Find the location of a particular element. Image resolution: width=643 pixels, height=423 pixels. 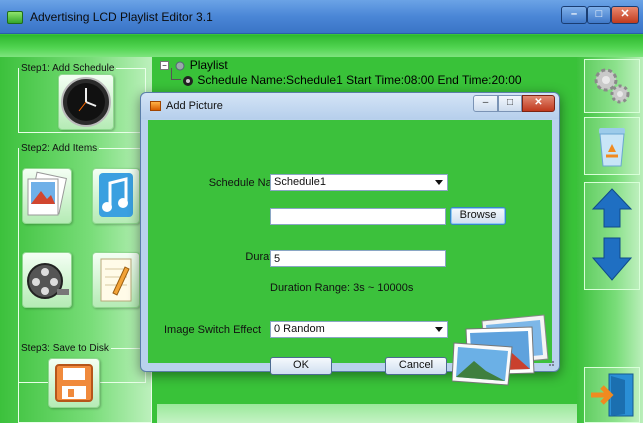

delete-button is located at coordinates (612, 146).